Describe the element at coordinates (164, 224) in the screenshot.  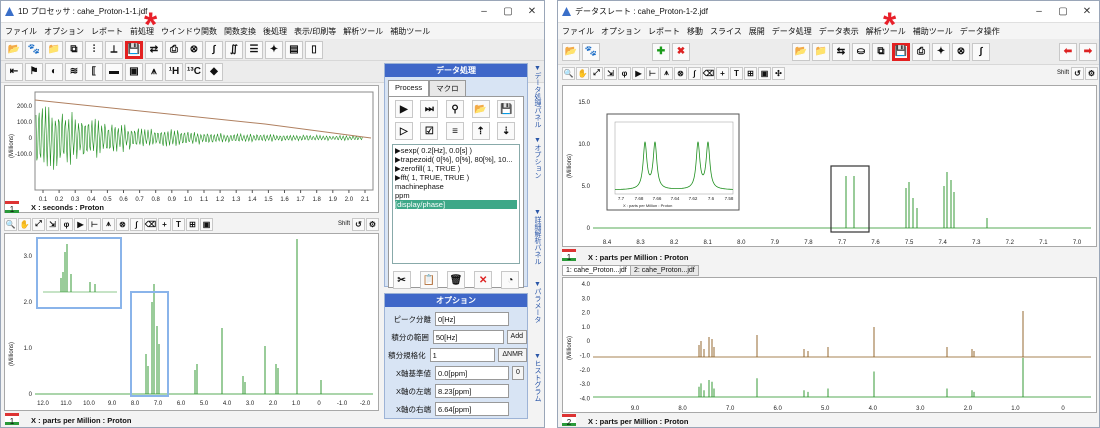
I see `plus-icon: +` at that location.